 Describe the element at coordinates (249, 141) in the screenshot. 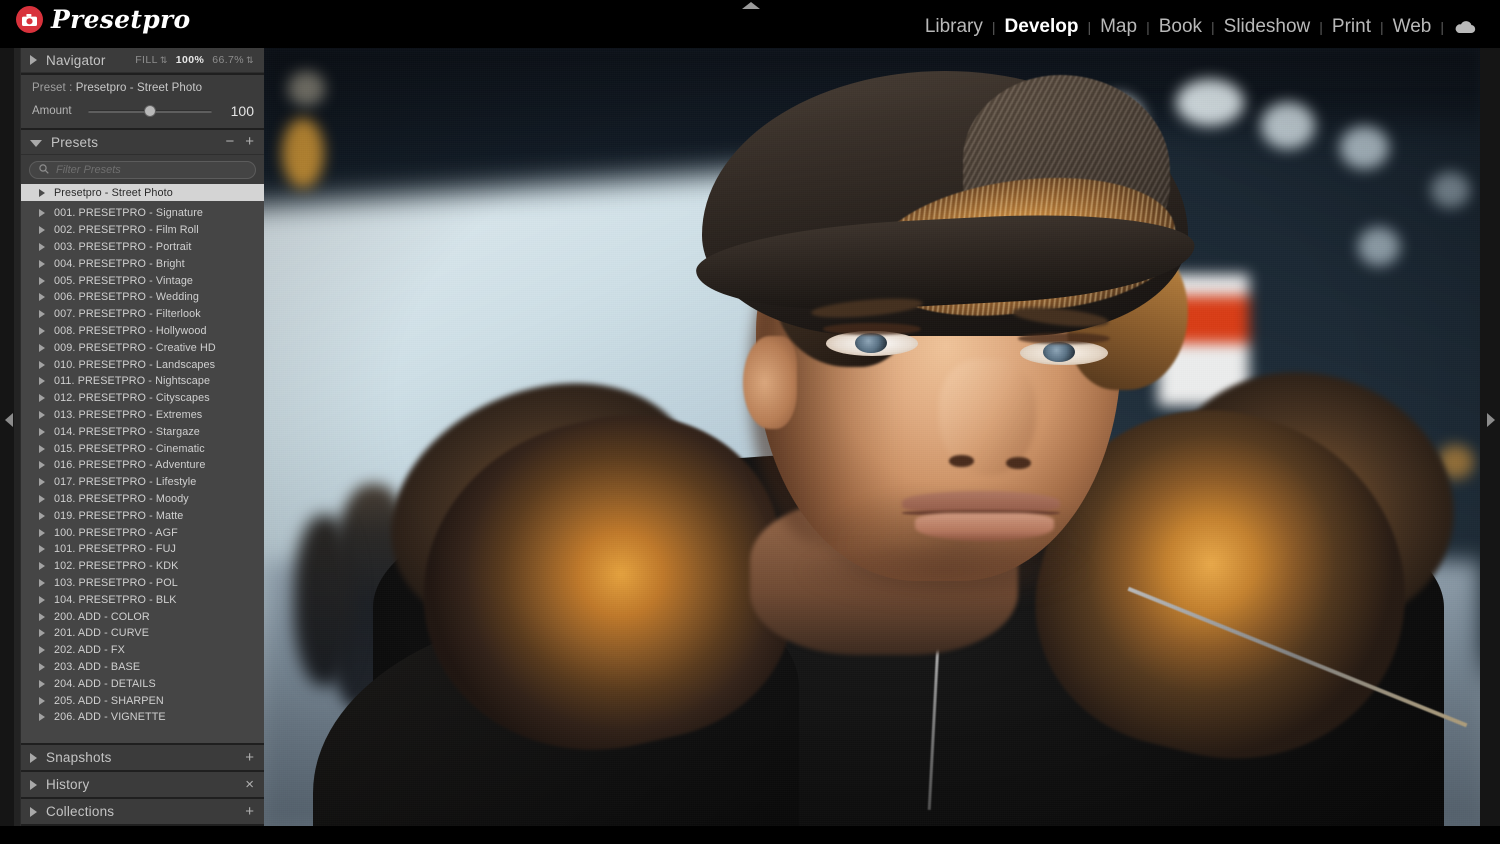

I see `add-preset-button: +` at that location.